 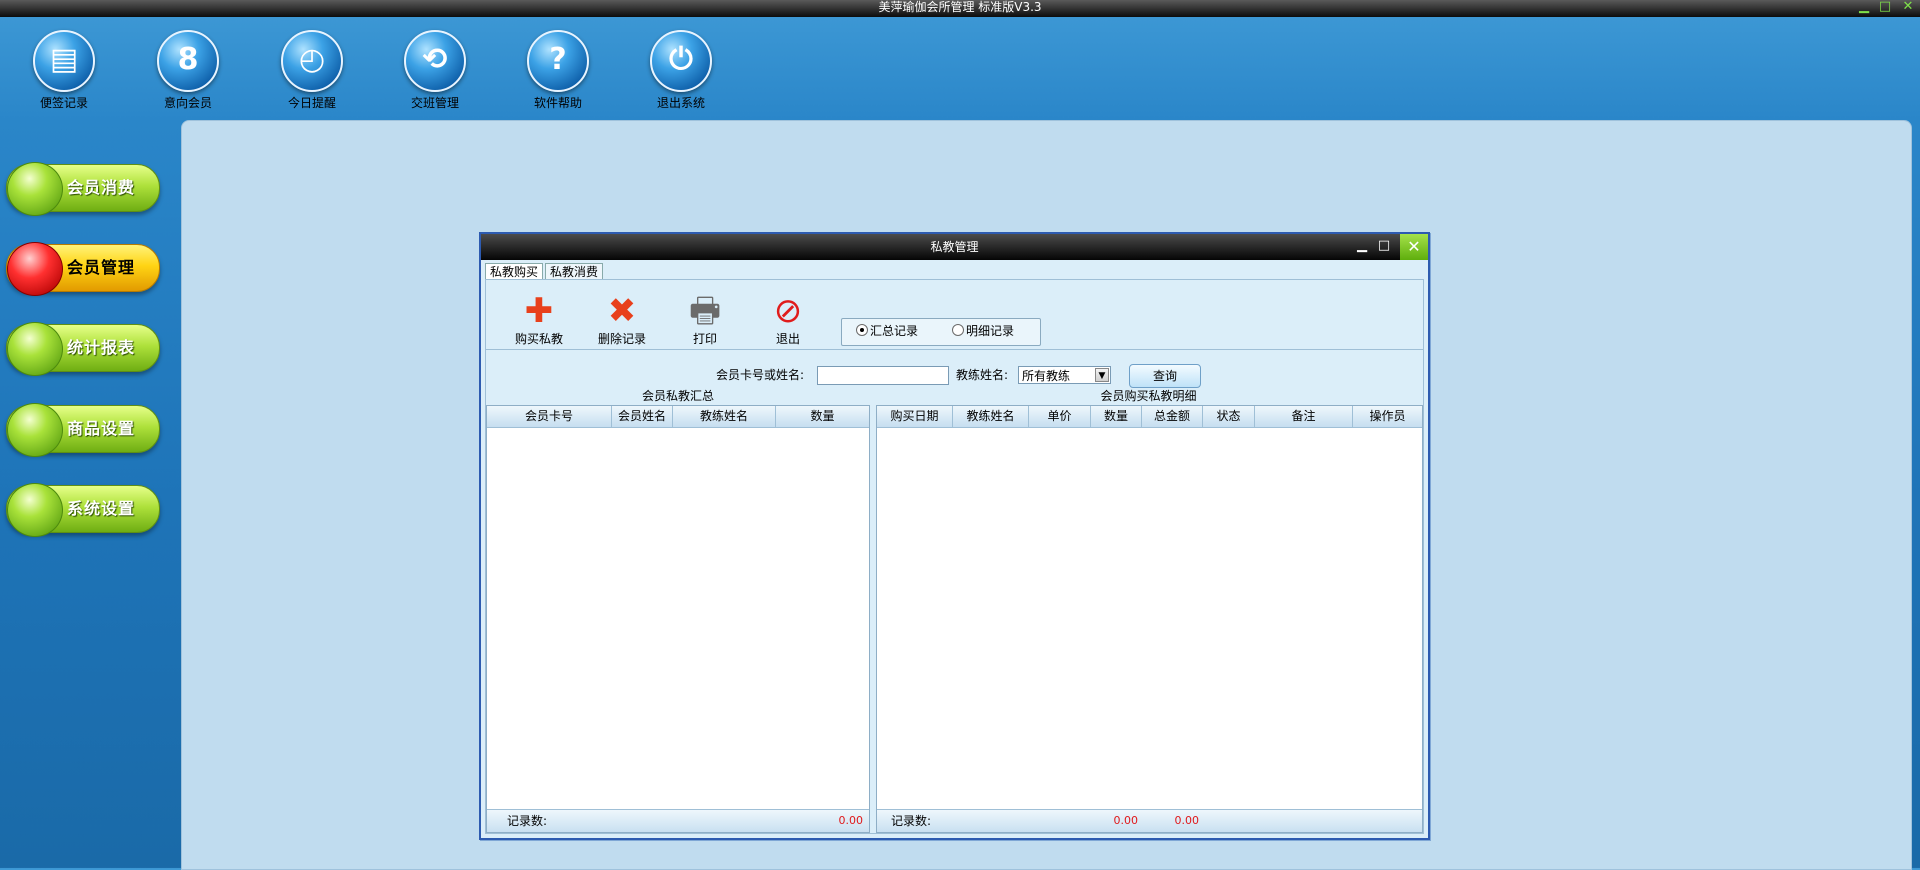 I want to click on chevron-down-icon: ▼, so click(x=1102, y=375).